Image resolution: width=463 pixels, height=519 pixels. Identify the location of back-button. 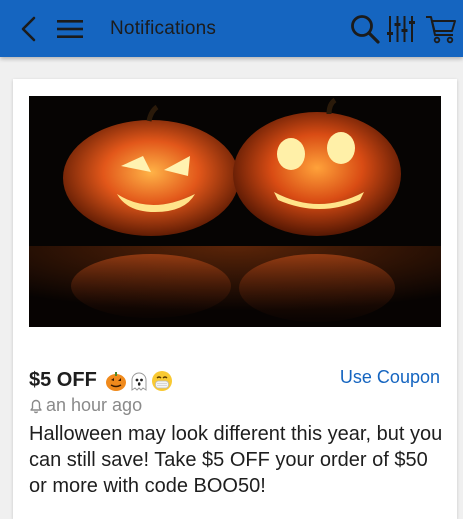
(29, 28).